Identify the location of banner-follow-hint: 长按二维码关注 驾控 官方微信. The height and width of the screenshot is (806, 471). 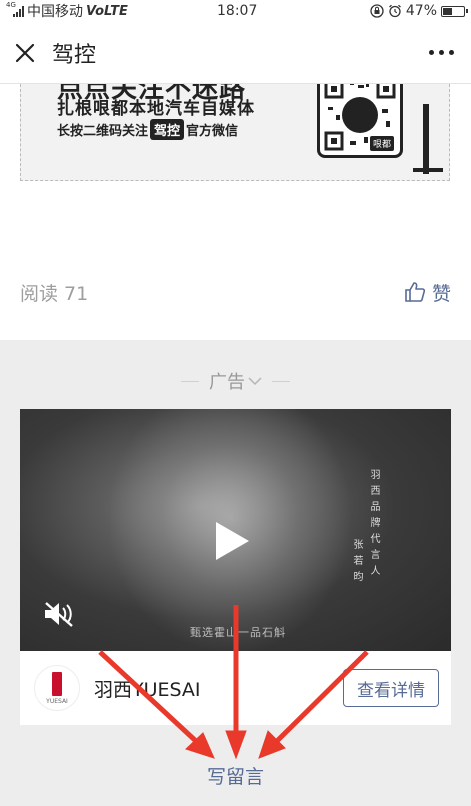
(147, 129).